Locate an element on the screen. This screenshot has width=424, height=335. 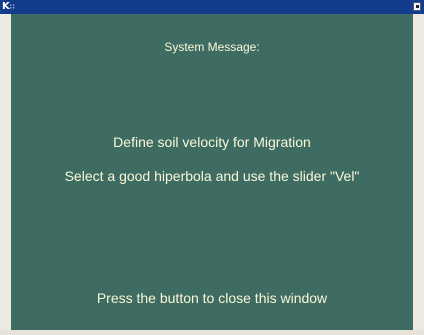
close-icon is located at coordinates (417, 6).